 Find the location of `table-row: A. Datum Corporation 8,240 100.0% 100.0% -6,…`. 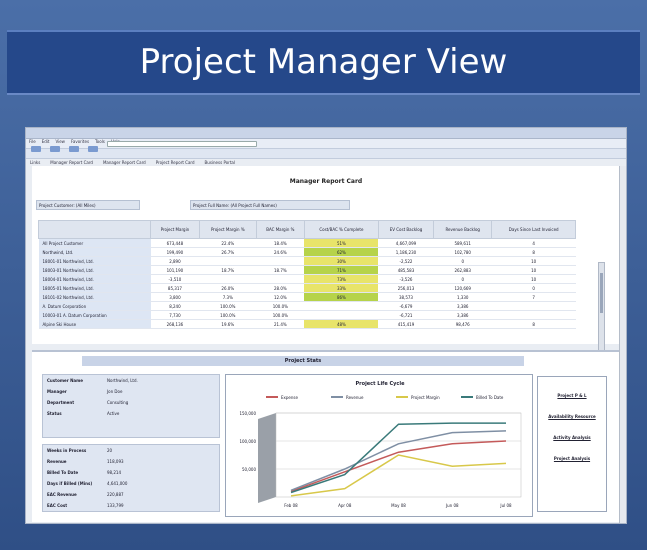

table-row: A. Datum Corporation 8,240 100.0% 100.0% -6,… is located at coordinates (307, 306).